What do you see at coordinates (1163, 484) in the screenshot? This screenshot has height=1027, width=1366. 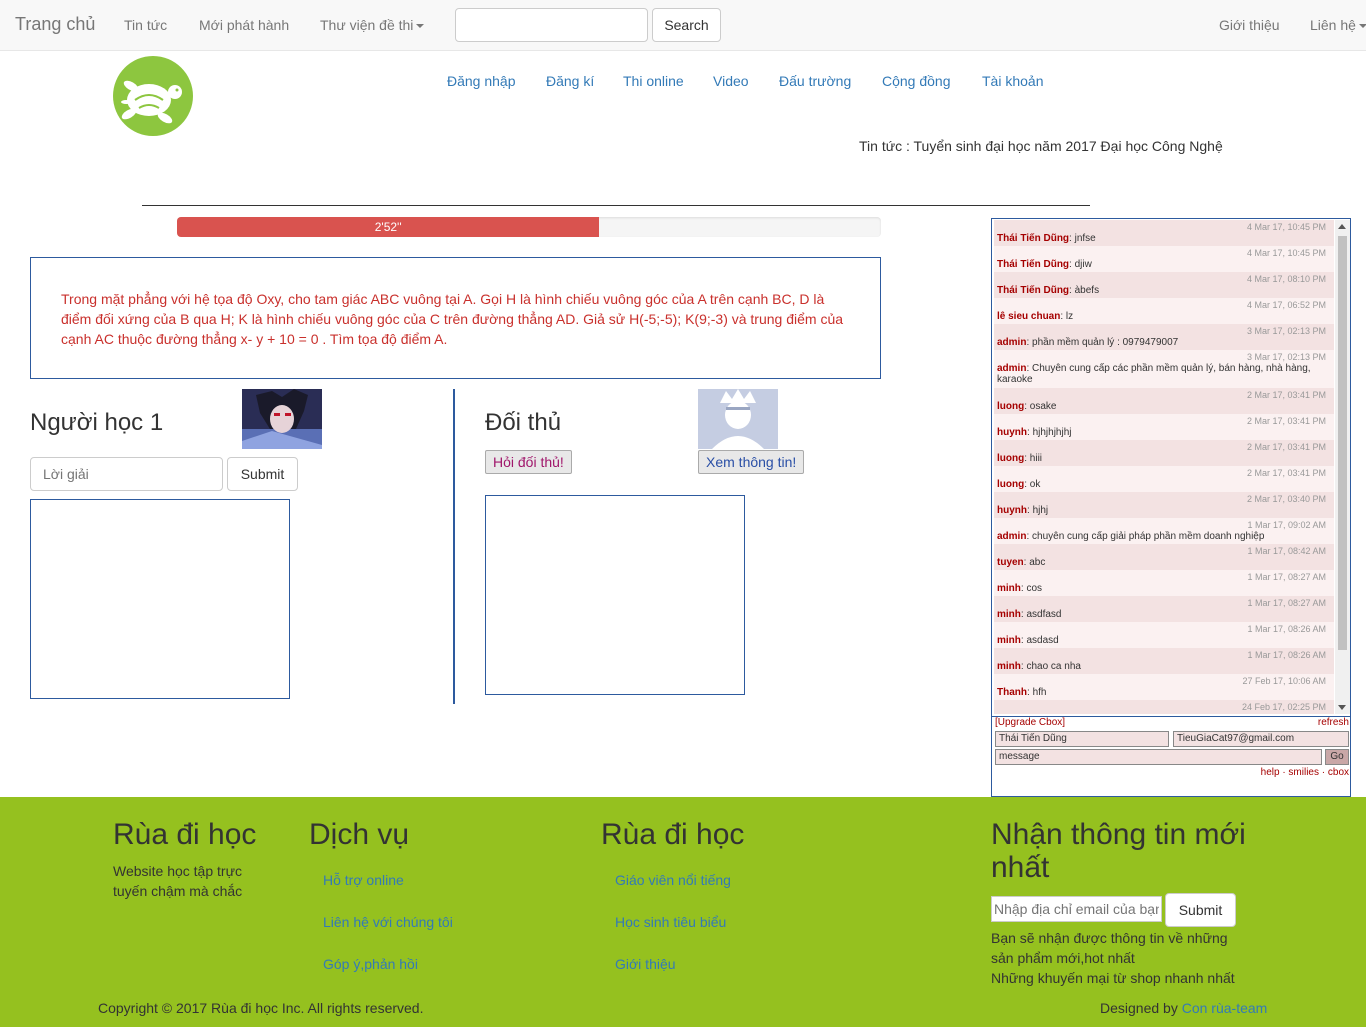 I see `chat-message-line: luong: ok` at bounding box center [1163, 484].